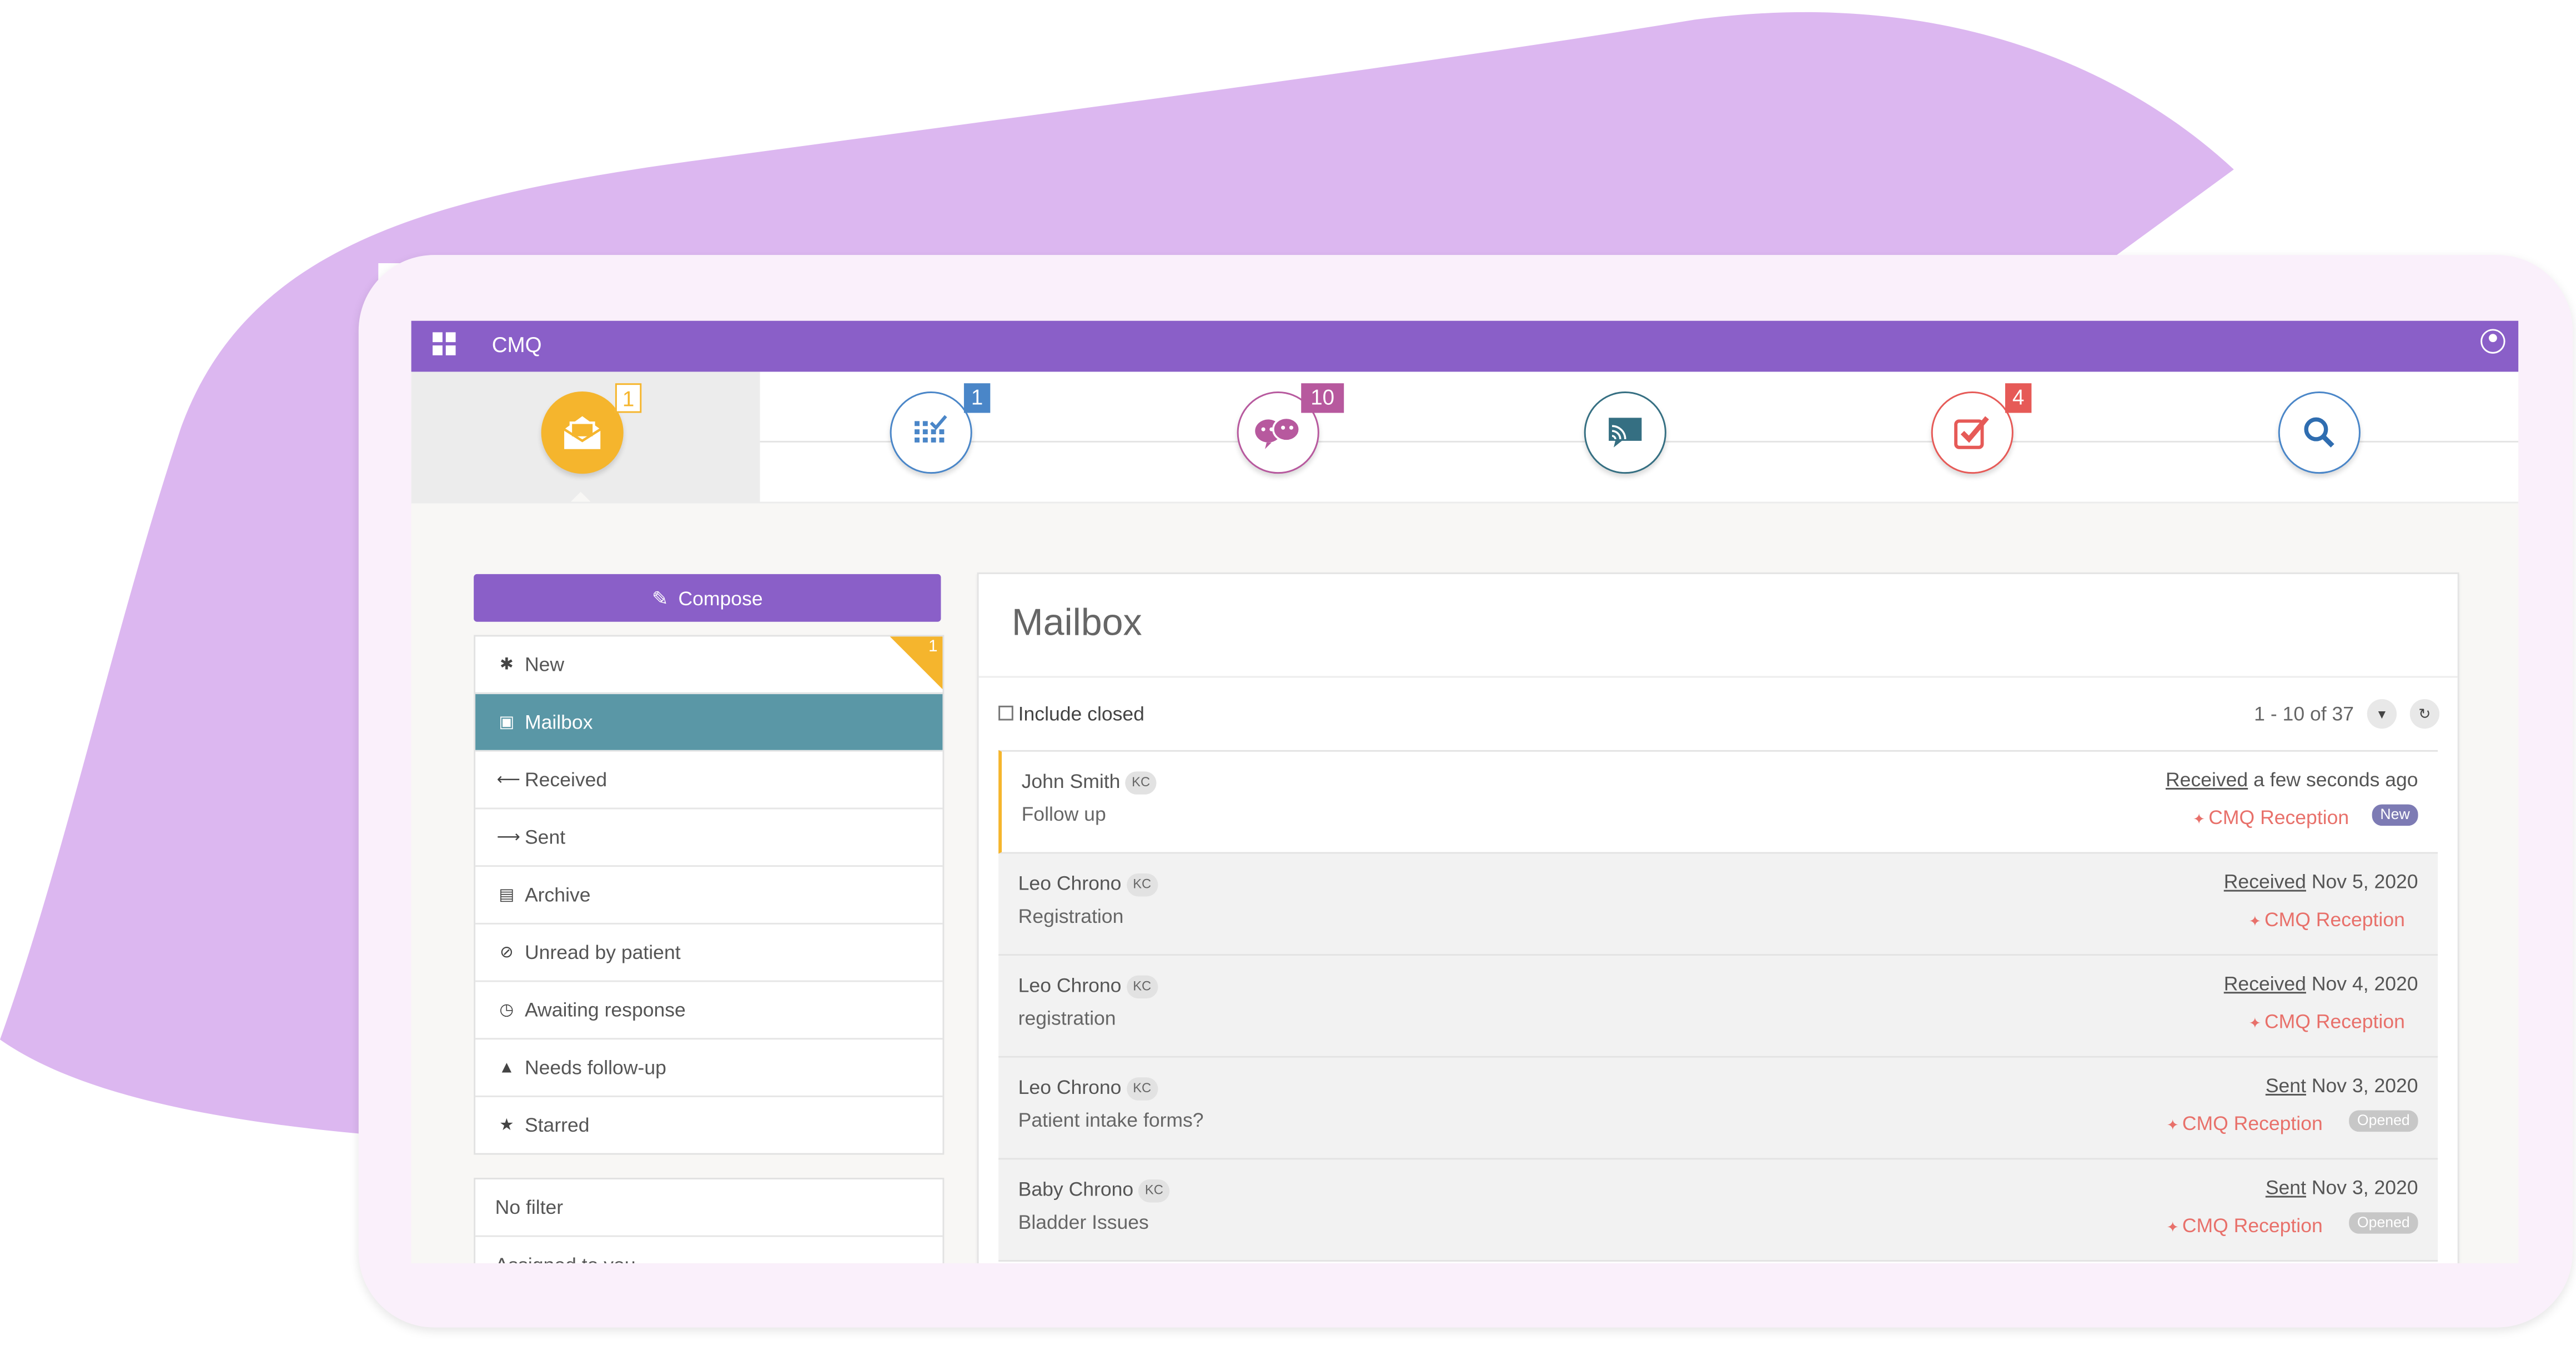  I want to click on sidebar-item-archive: ▤ Archive, so click(709, 894).